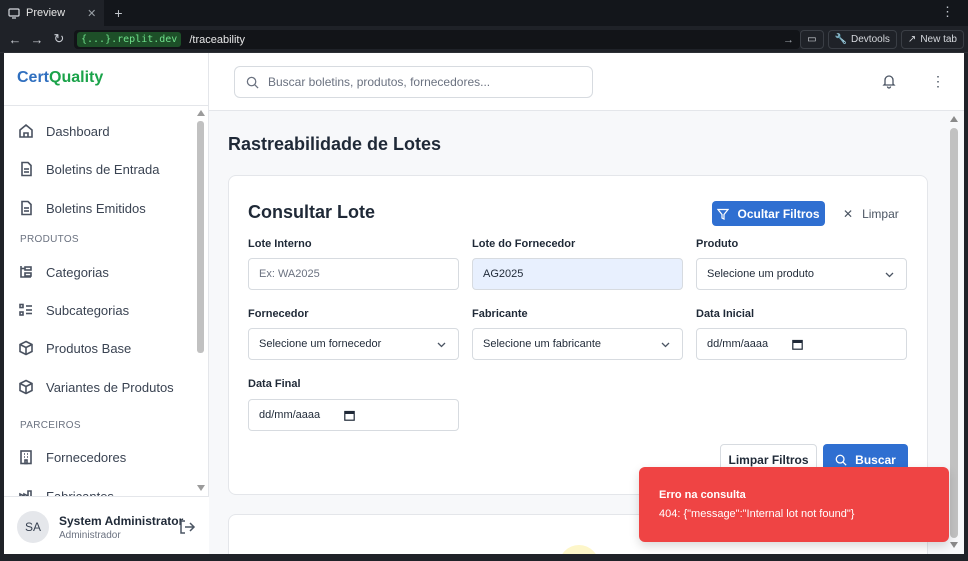 The height and width of the screenshot is (561, 968). I want to click on logout-icon, so click(187, 527).